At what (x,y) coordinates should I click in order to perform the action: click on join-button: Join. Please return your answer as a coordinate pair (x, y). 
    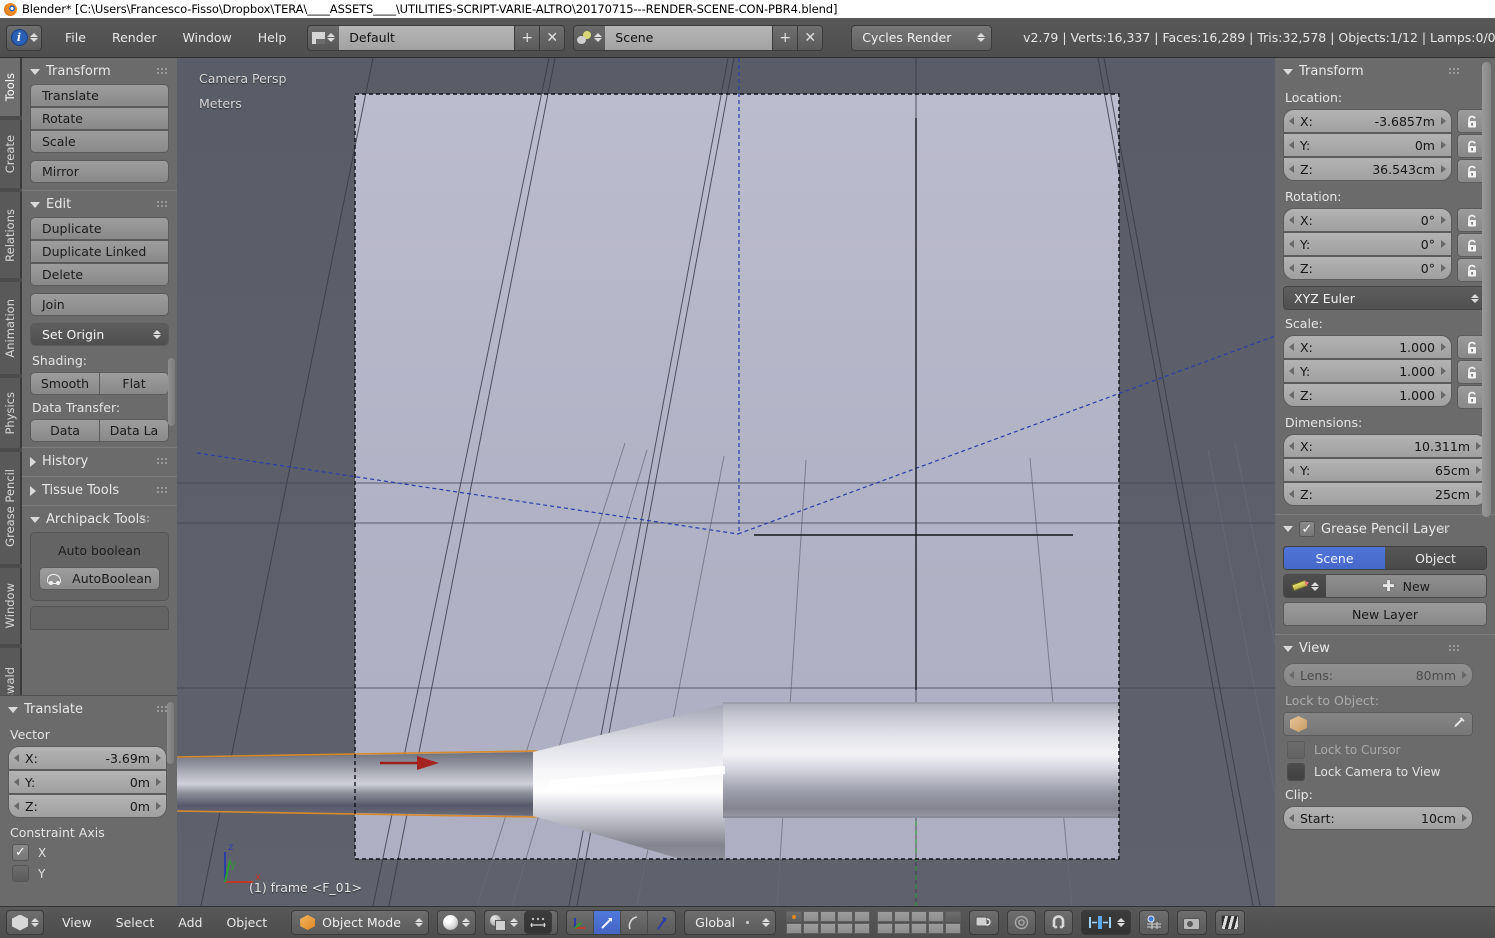
    Looking at the image, I should click on (99, 304).